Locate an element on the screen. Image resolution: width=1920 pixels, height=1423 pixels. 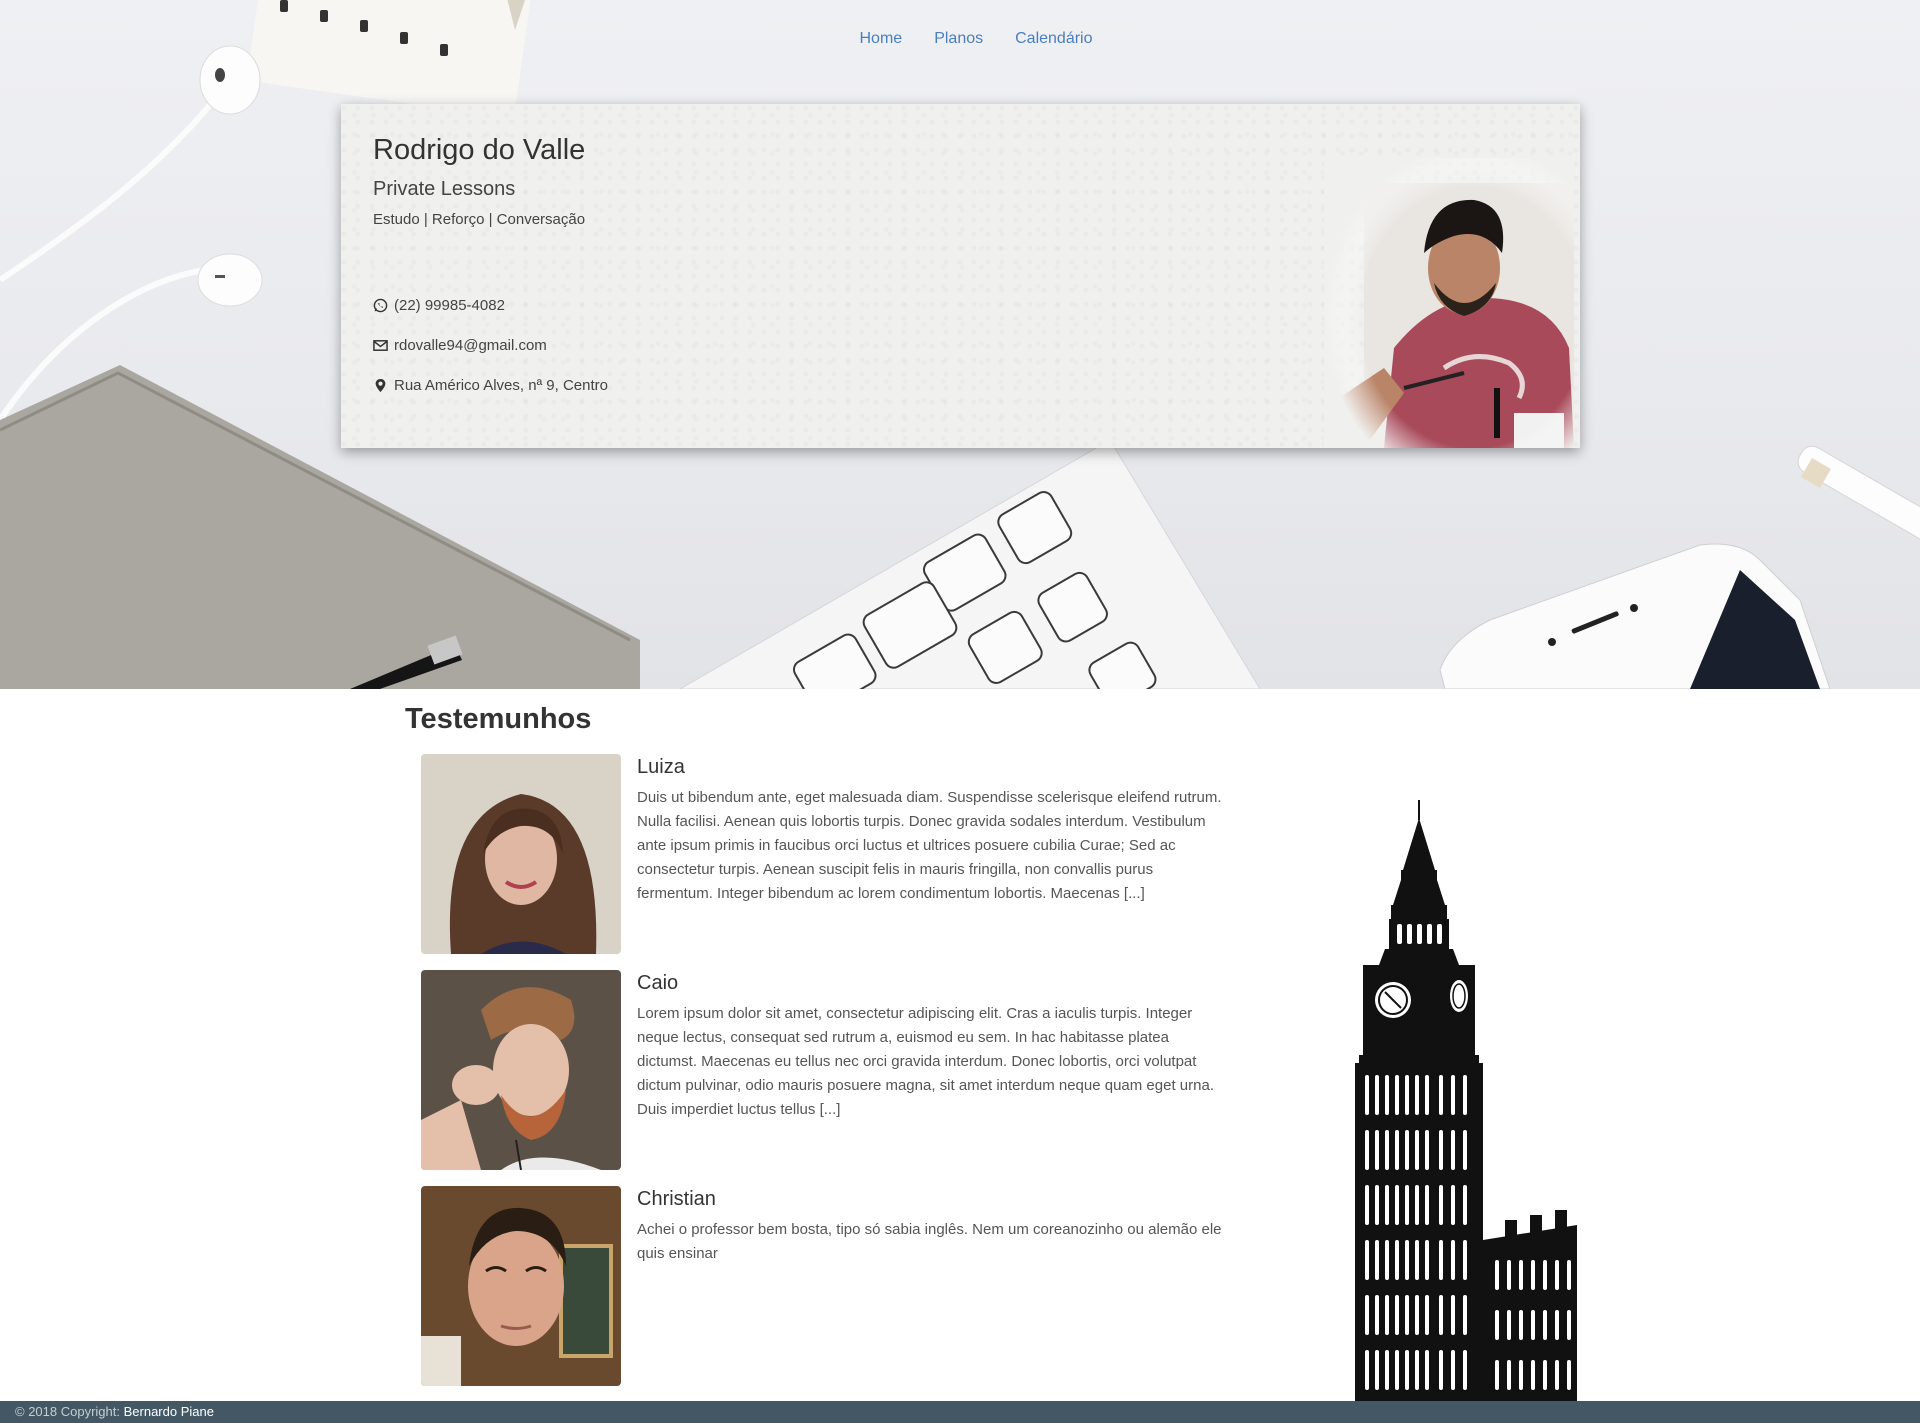
section-title-testimonials: Testemunhos is located at coordinates (498, 719).